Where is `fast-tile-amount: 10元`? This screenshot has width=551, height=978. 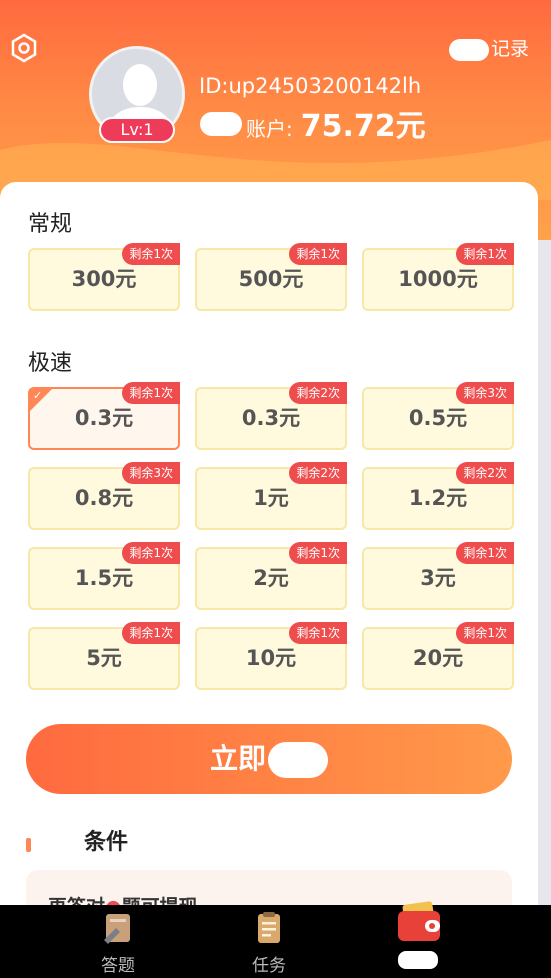
fast-tile-amount: 10元 is located at coordinates (271, 658).